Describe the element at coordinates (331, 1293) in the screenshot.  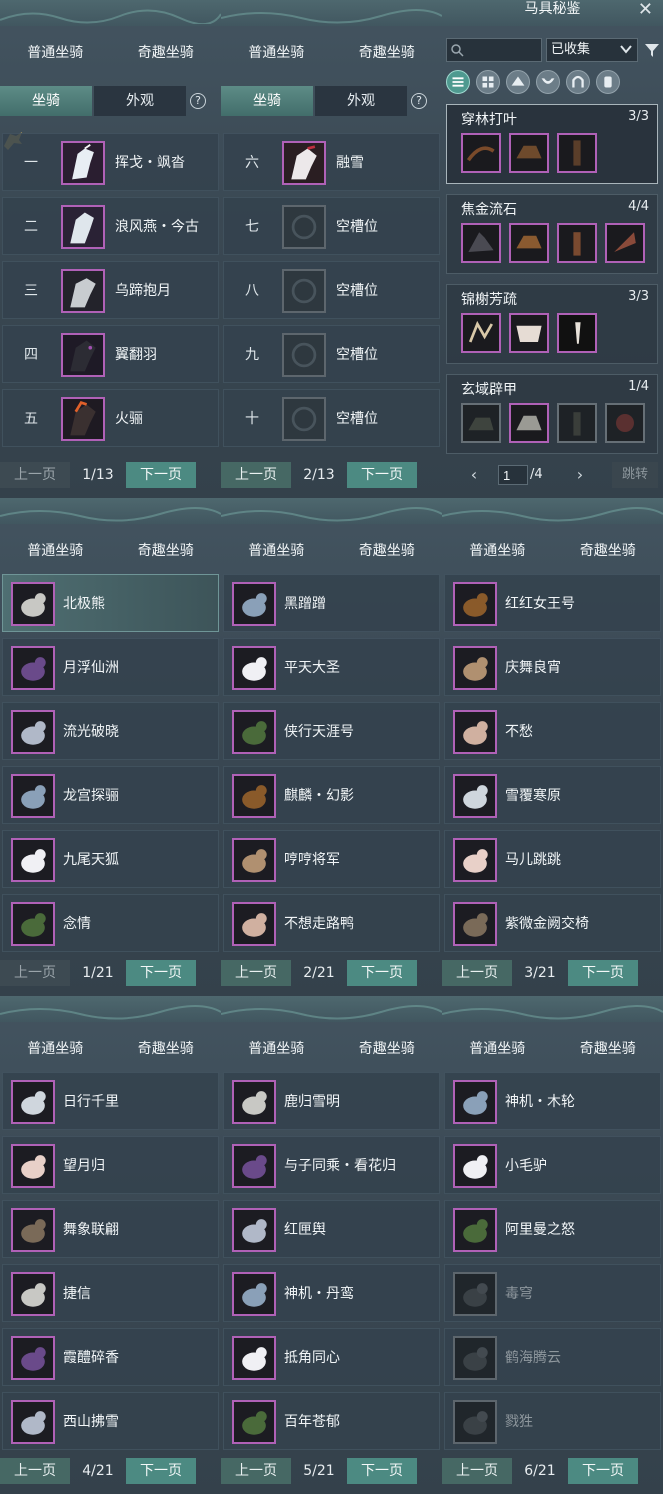
I see `mount-list-item: 神机・丹鸾` at that location.